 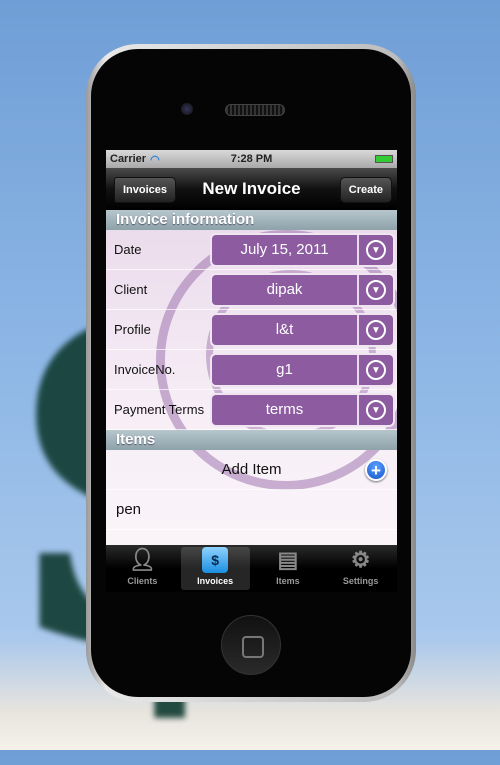 I want to click on field-value: terms, so click(x=285, y=410).